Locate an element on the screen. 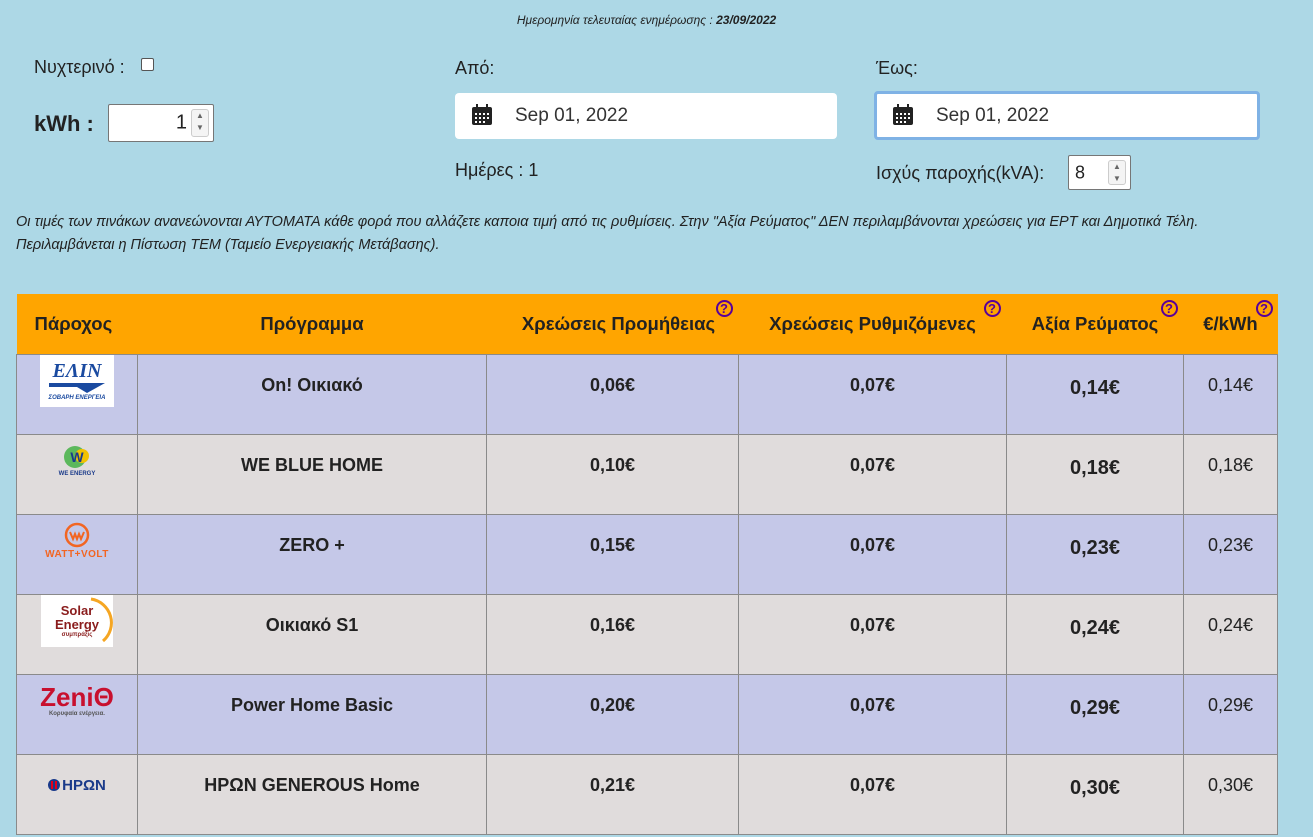  col-value-label: Αξία Ρεύματος is located at coordinates (1095, 323).